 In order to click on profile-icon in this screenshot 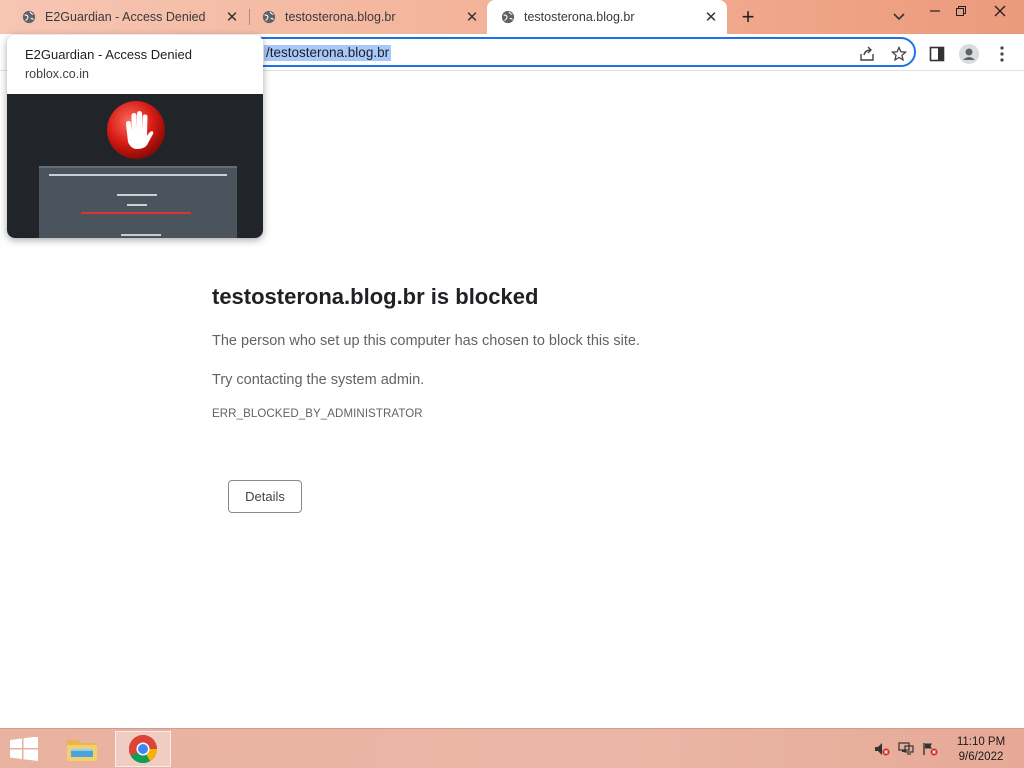, I will do `click(969, 54)`.